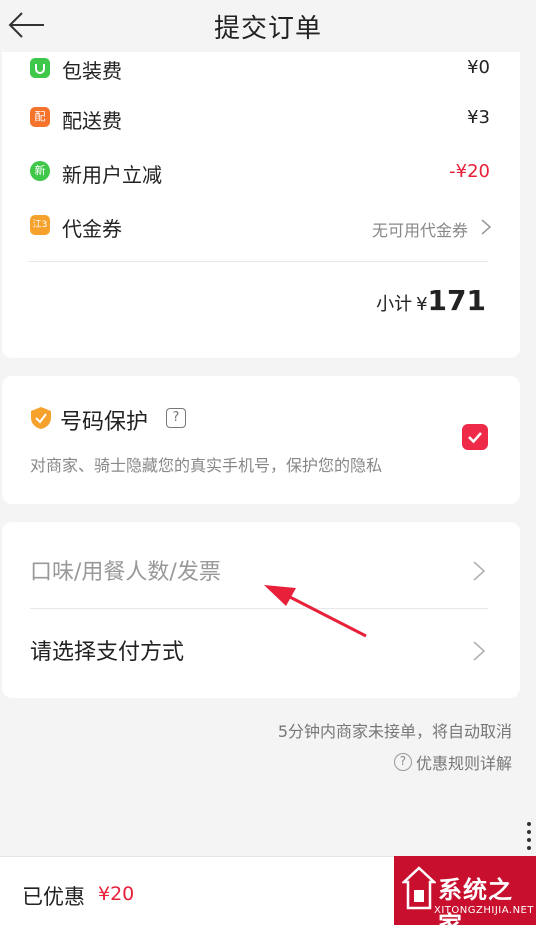 This screenshot has height=925, width=536. I want to click on discount-total-amount: ¥20, so click(116, 894).